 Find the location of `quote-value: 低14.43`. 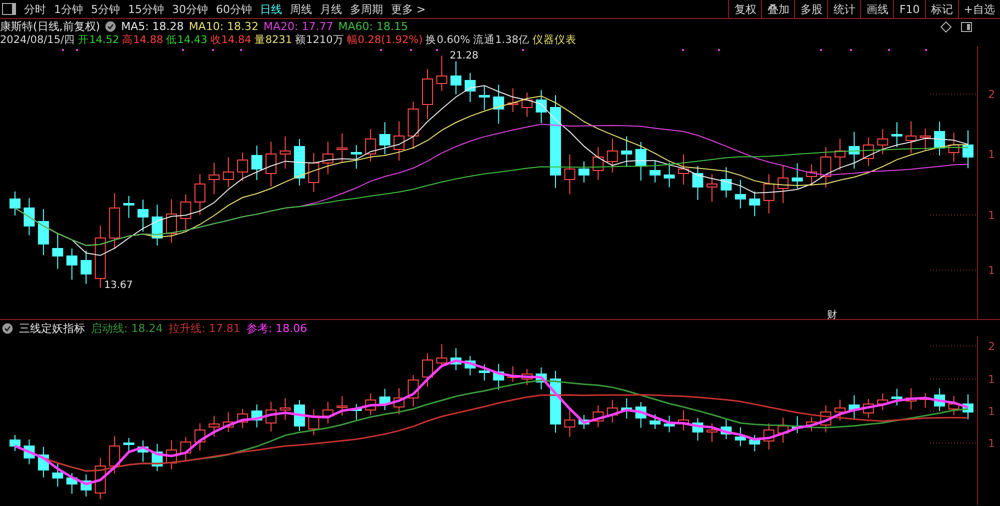

quote-value: 低14.43 is located at coordinates (187, 39).